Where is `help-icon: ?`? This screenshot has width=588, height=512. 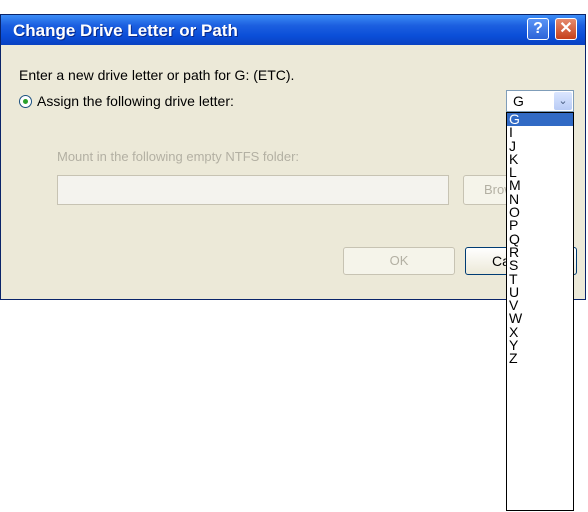 help-icon: ? is located at coordinates (538, 28).